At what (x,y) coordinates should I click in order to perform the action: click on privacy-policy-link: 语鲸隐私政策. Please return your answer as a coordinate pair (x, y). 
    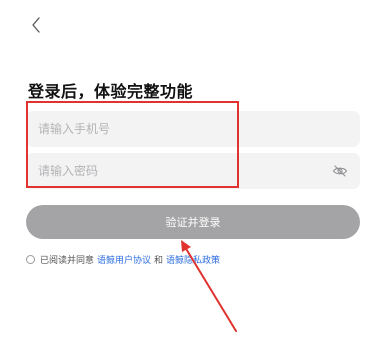
    Looking at the image, I should click on (193, 259).